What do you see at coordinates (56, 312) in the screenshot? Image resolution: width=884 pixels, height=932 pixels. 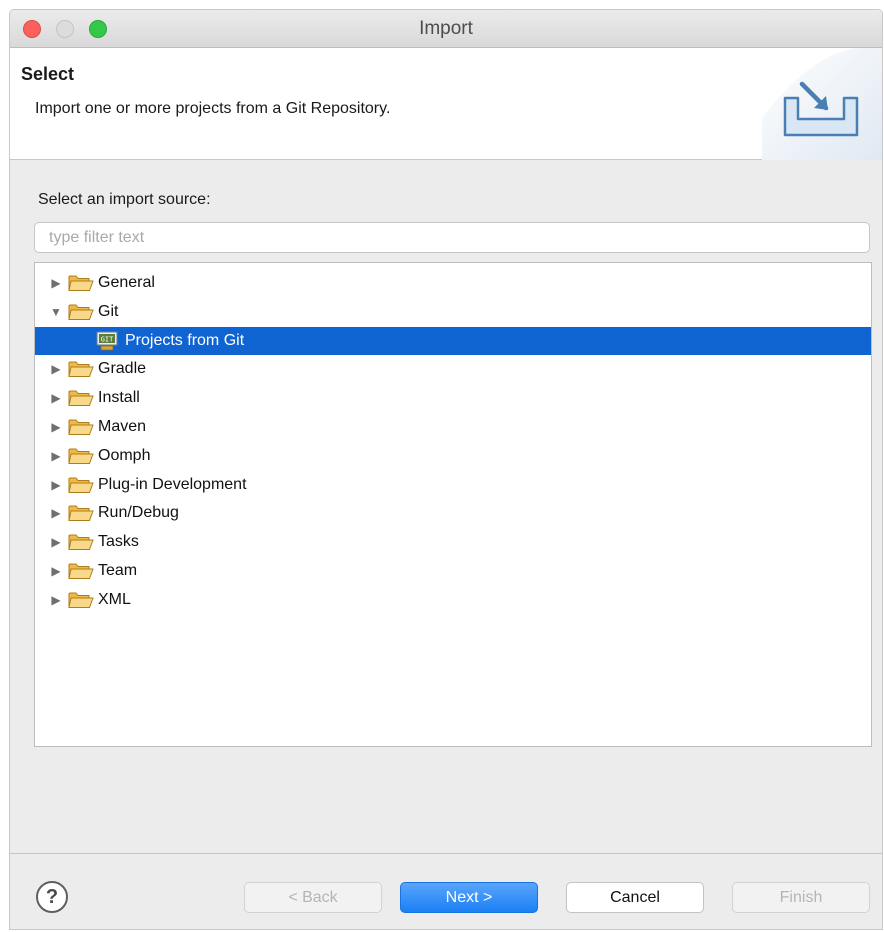 I see `collapse-arrow-icon: ▼` at bounding box center [56, 312].